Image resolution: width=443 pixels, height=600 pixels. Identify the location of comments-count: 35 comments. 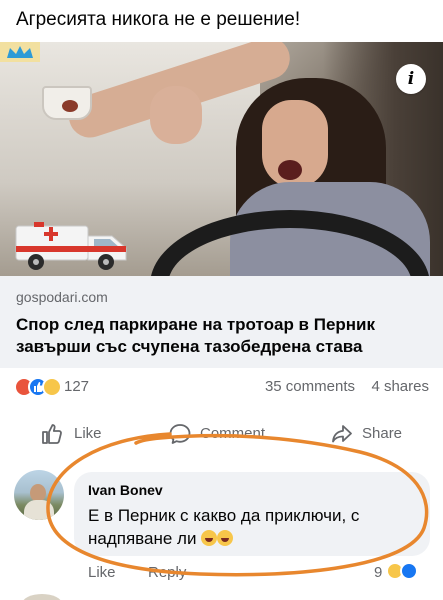
(310, 386).